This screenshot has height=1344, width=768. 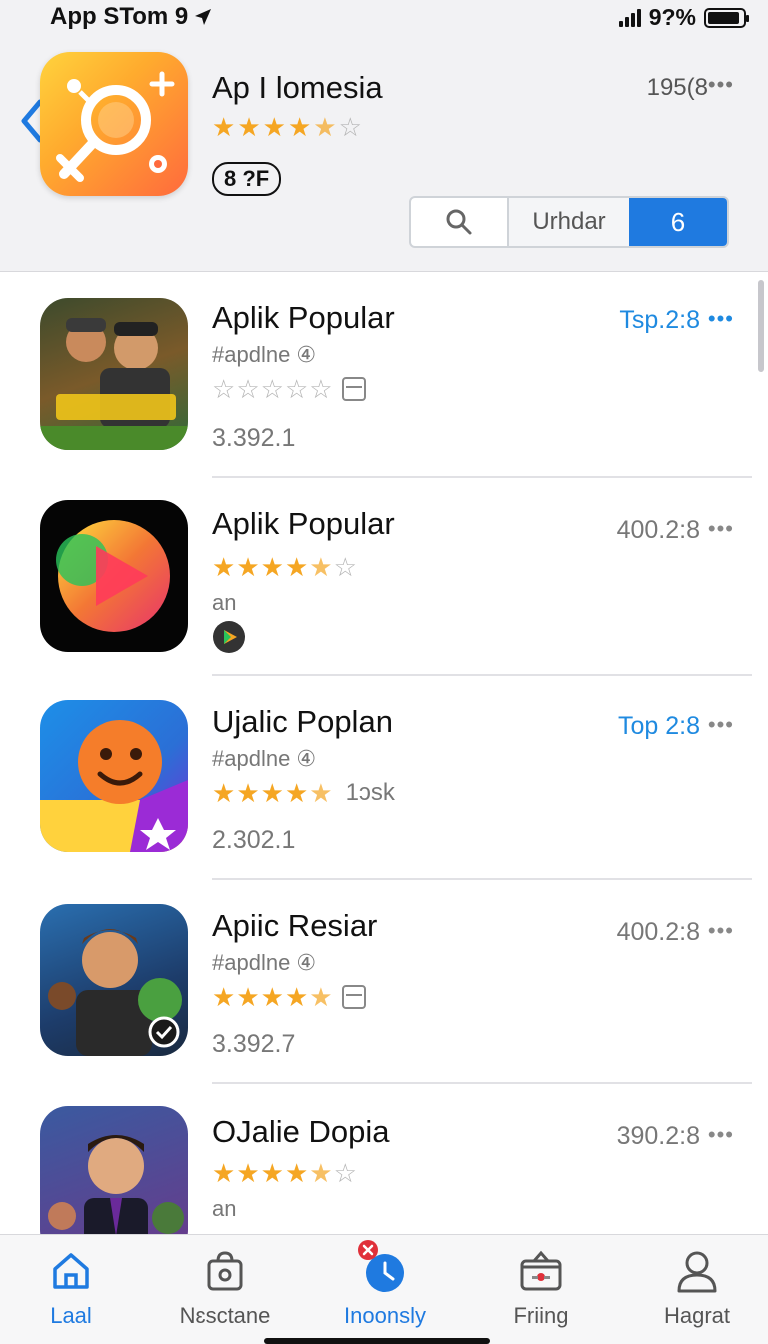 I want to click on battery-percent: 9?%, so click(x=672, y=17).